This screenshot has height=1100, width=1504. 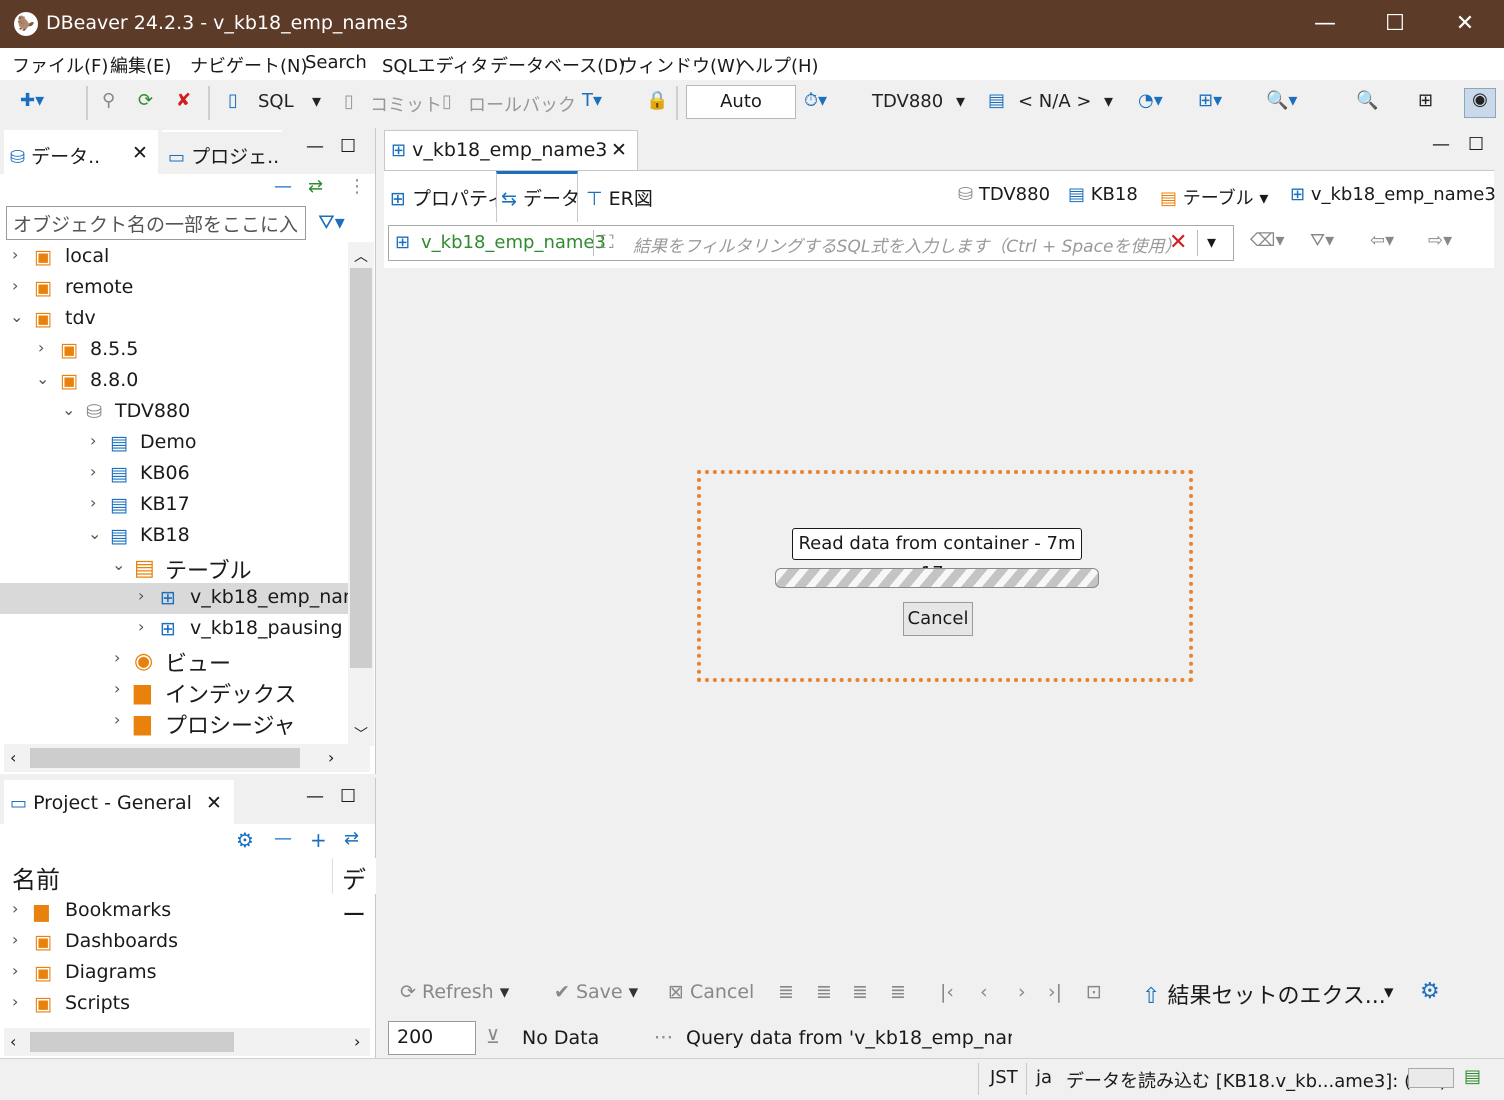 What do you see at coordinates (511, 150) in the screenshot?
I see `editor-tab: ⊞ v_kb18_emp_name3 ✕` at bounding box center [511, 150].